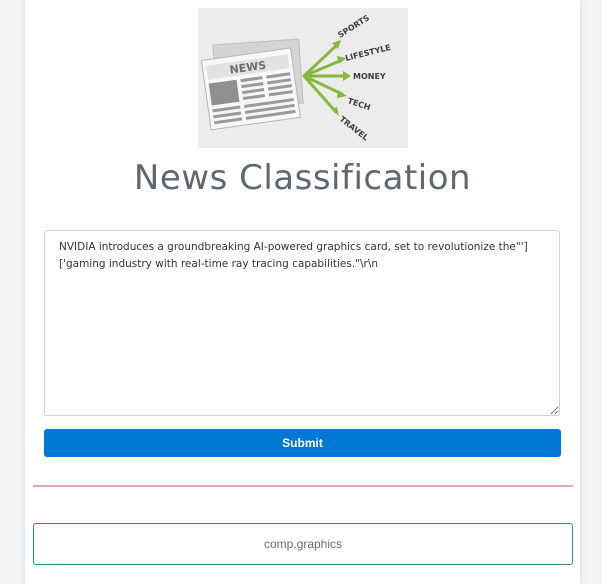  Describe the element at coordinates (302, 443) in the screenshot. I see `submit-button: Submit` at that location.